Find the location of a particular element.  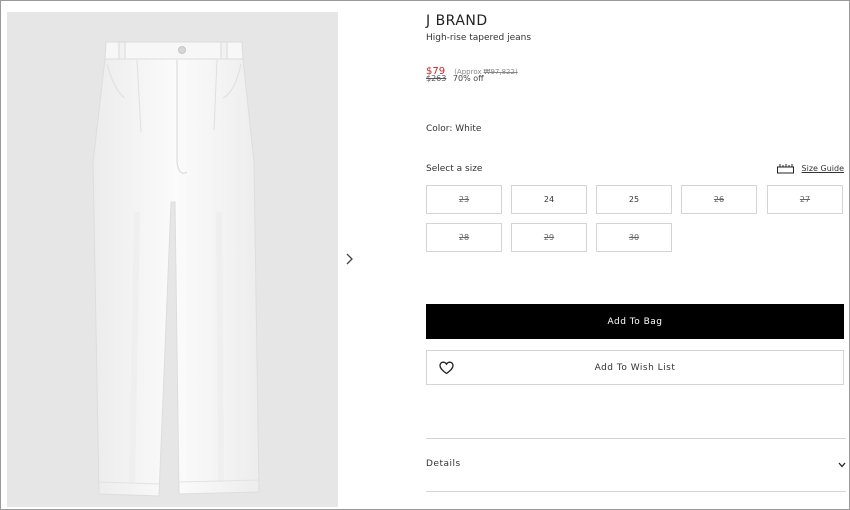

size-label: 26 is located at coordinates (719, 199).